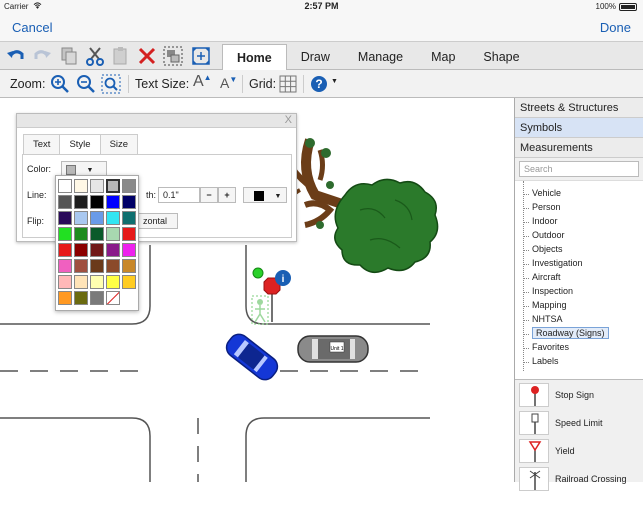  I want to click on road-edge, so click(75, 449).